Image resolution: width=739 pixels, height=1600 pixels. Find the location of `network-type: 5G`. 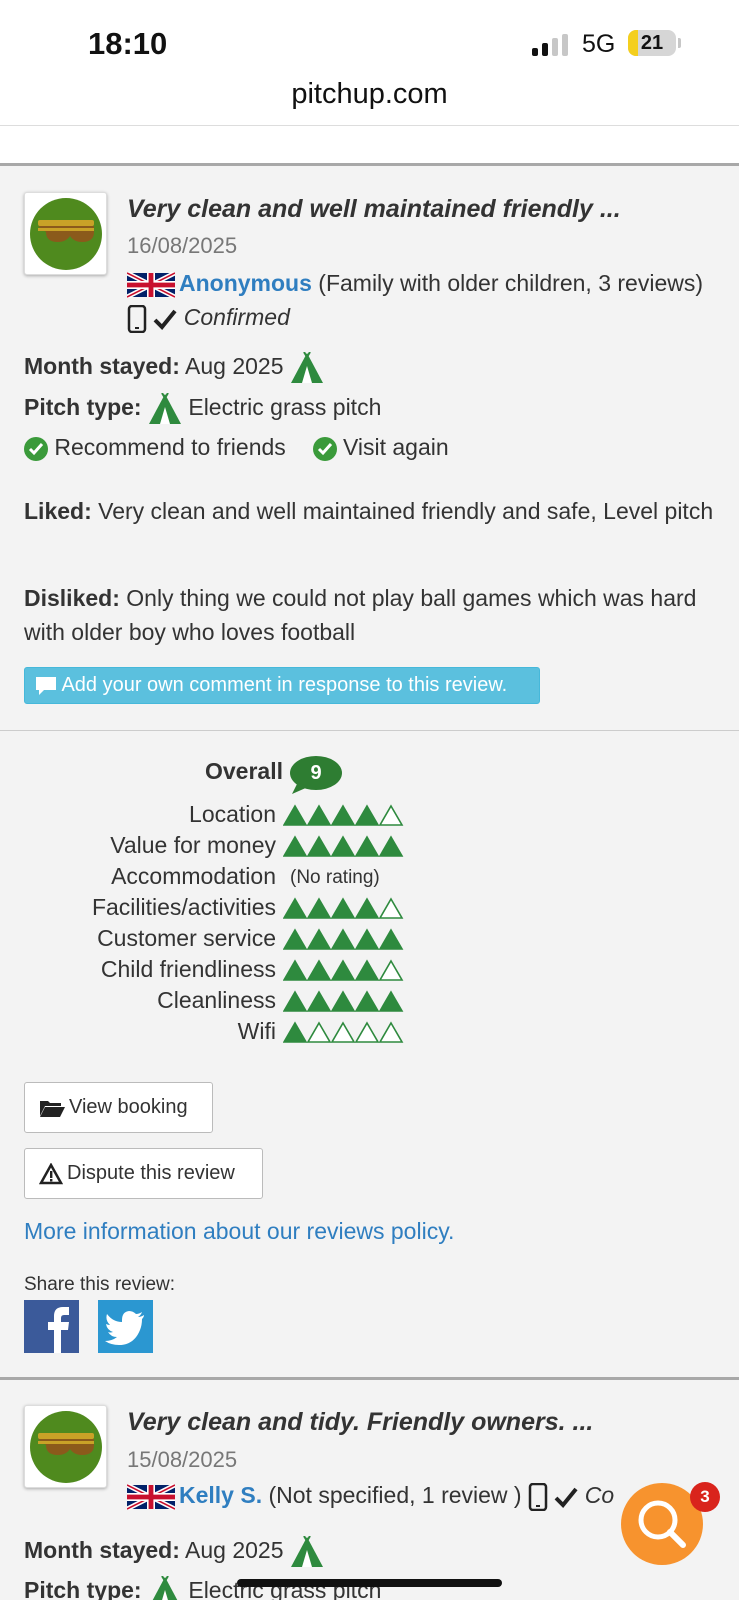

network-type: 5G is located at coordinates (599, 44).